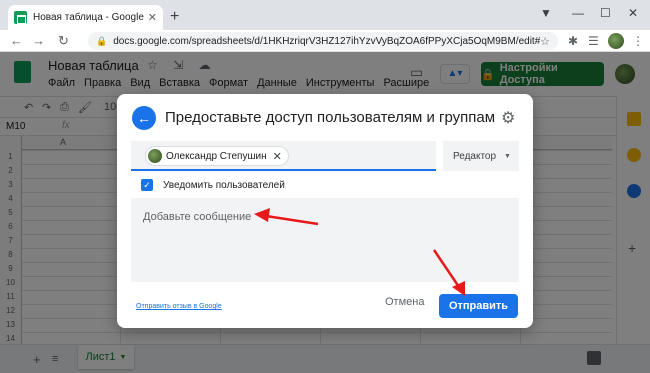 The width and height of the screenshot is (650, 373). Describe the element at coordinates (633, 13) in the screenshot. I see `close-window-button: ✕` at that location.